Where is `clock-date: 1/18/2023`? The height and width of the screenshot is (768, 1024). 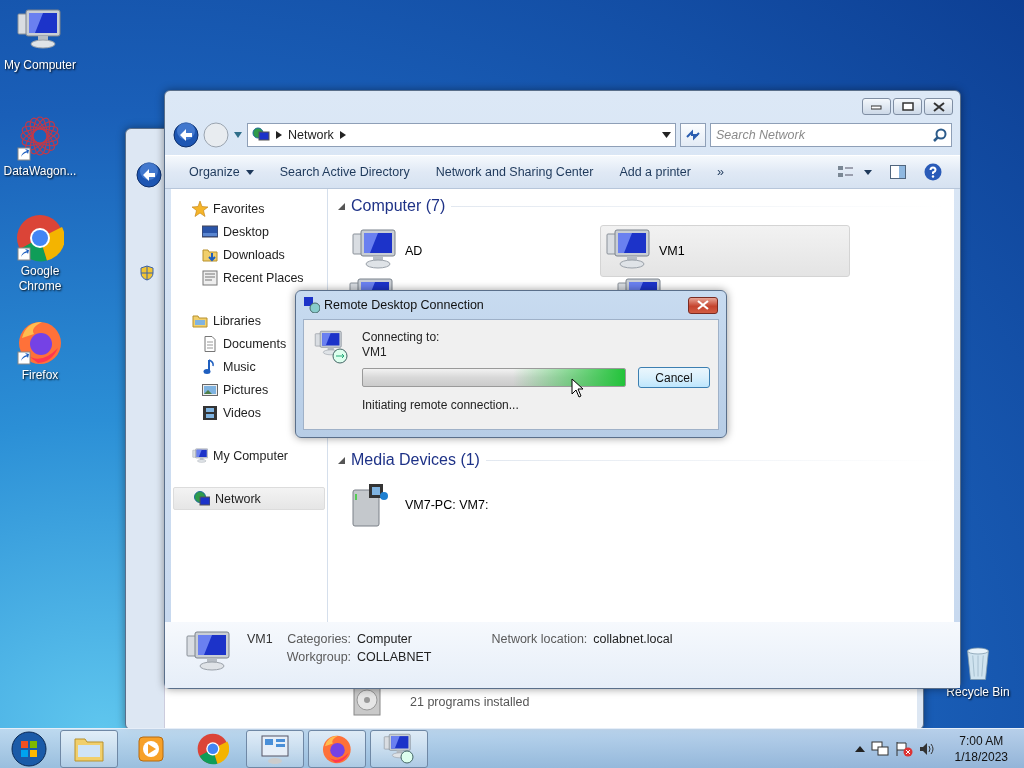 clock-date: 1/18/2023 is located at coordinates (981, 757).